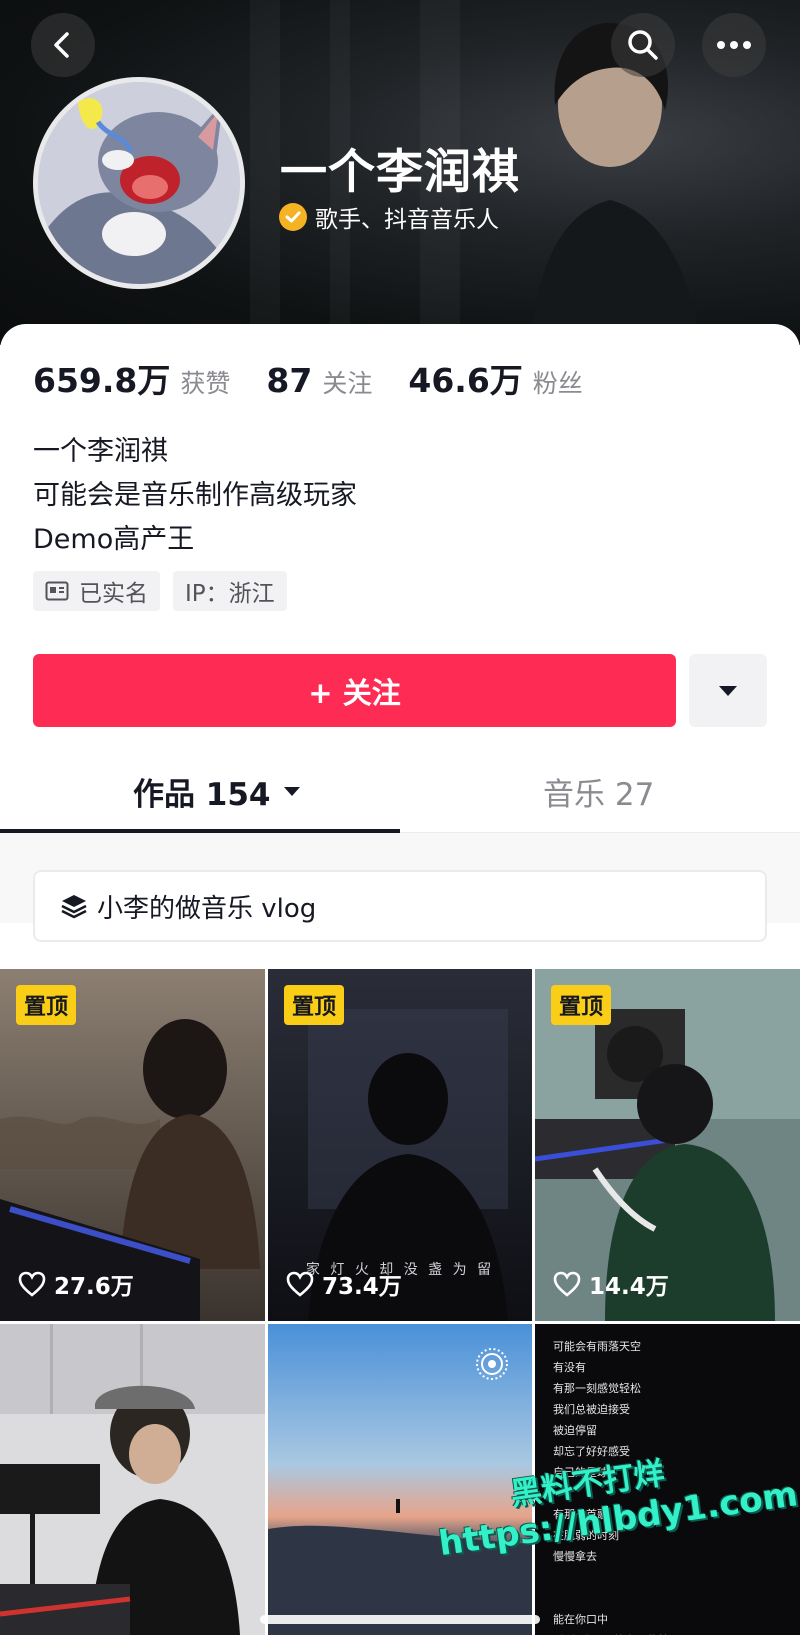 This screenshot has height=1635, width=800. I want to click on video-likes-count: 73.4万, so click(362, 1287).